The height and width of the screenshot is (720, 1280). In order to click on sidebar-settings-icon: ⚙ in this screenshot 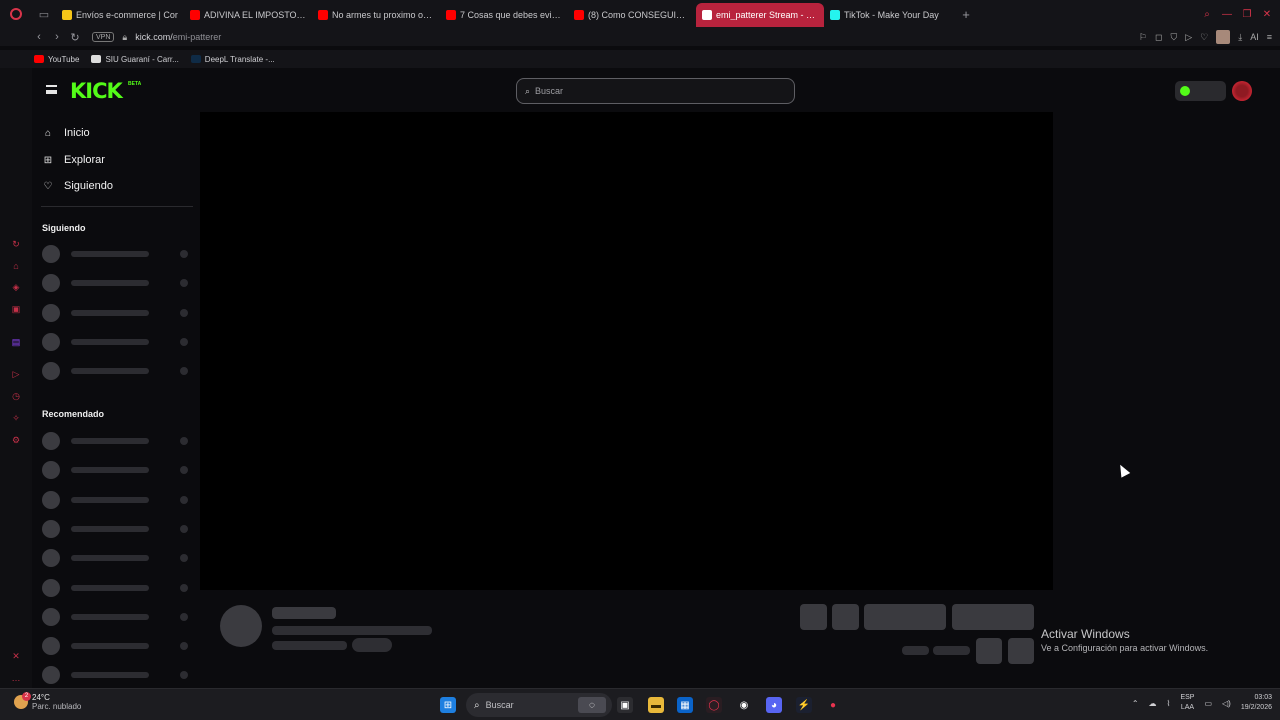, I will do `click(16, 440)`.